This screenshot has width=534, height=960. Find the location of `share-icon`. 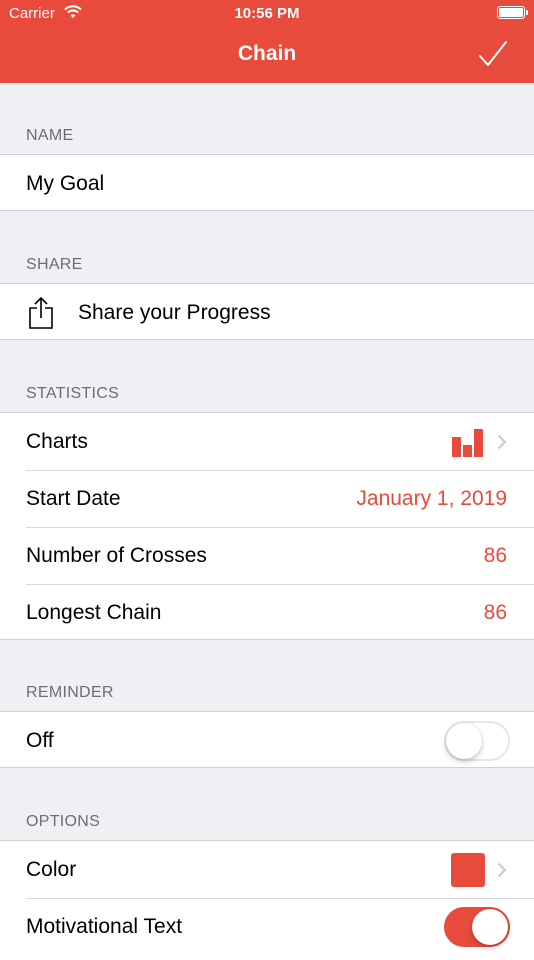

share-icon is located at coordinates (41, 313).